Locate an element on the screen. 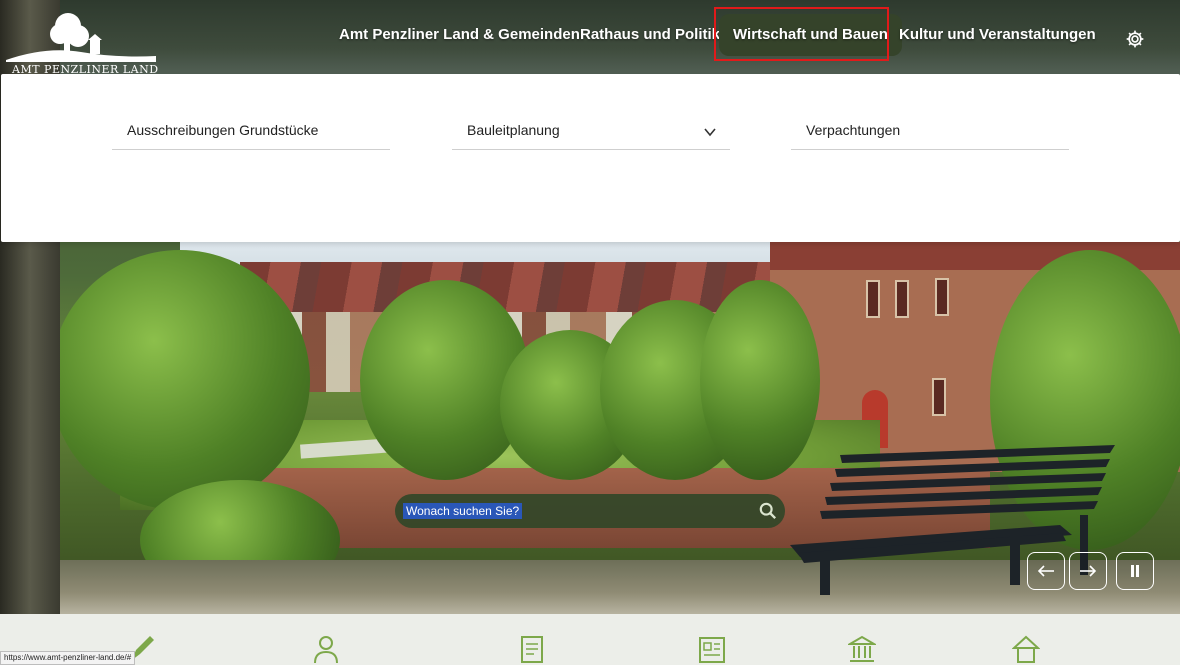  pause-icon is located at coordinates (1135, 571).